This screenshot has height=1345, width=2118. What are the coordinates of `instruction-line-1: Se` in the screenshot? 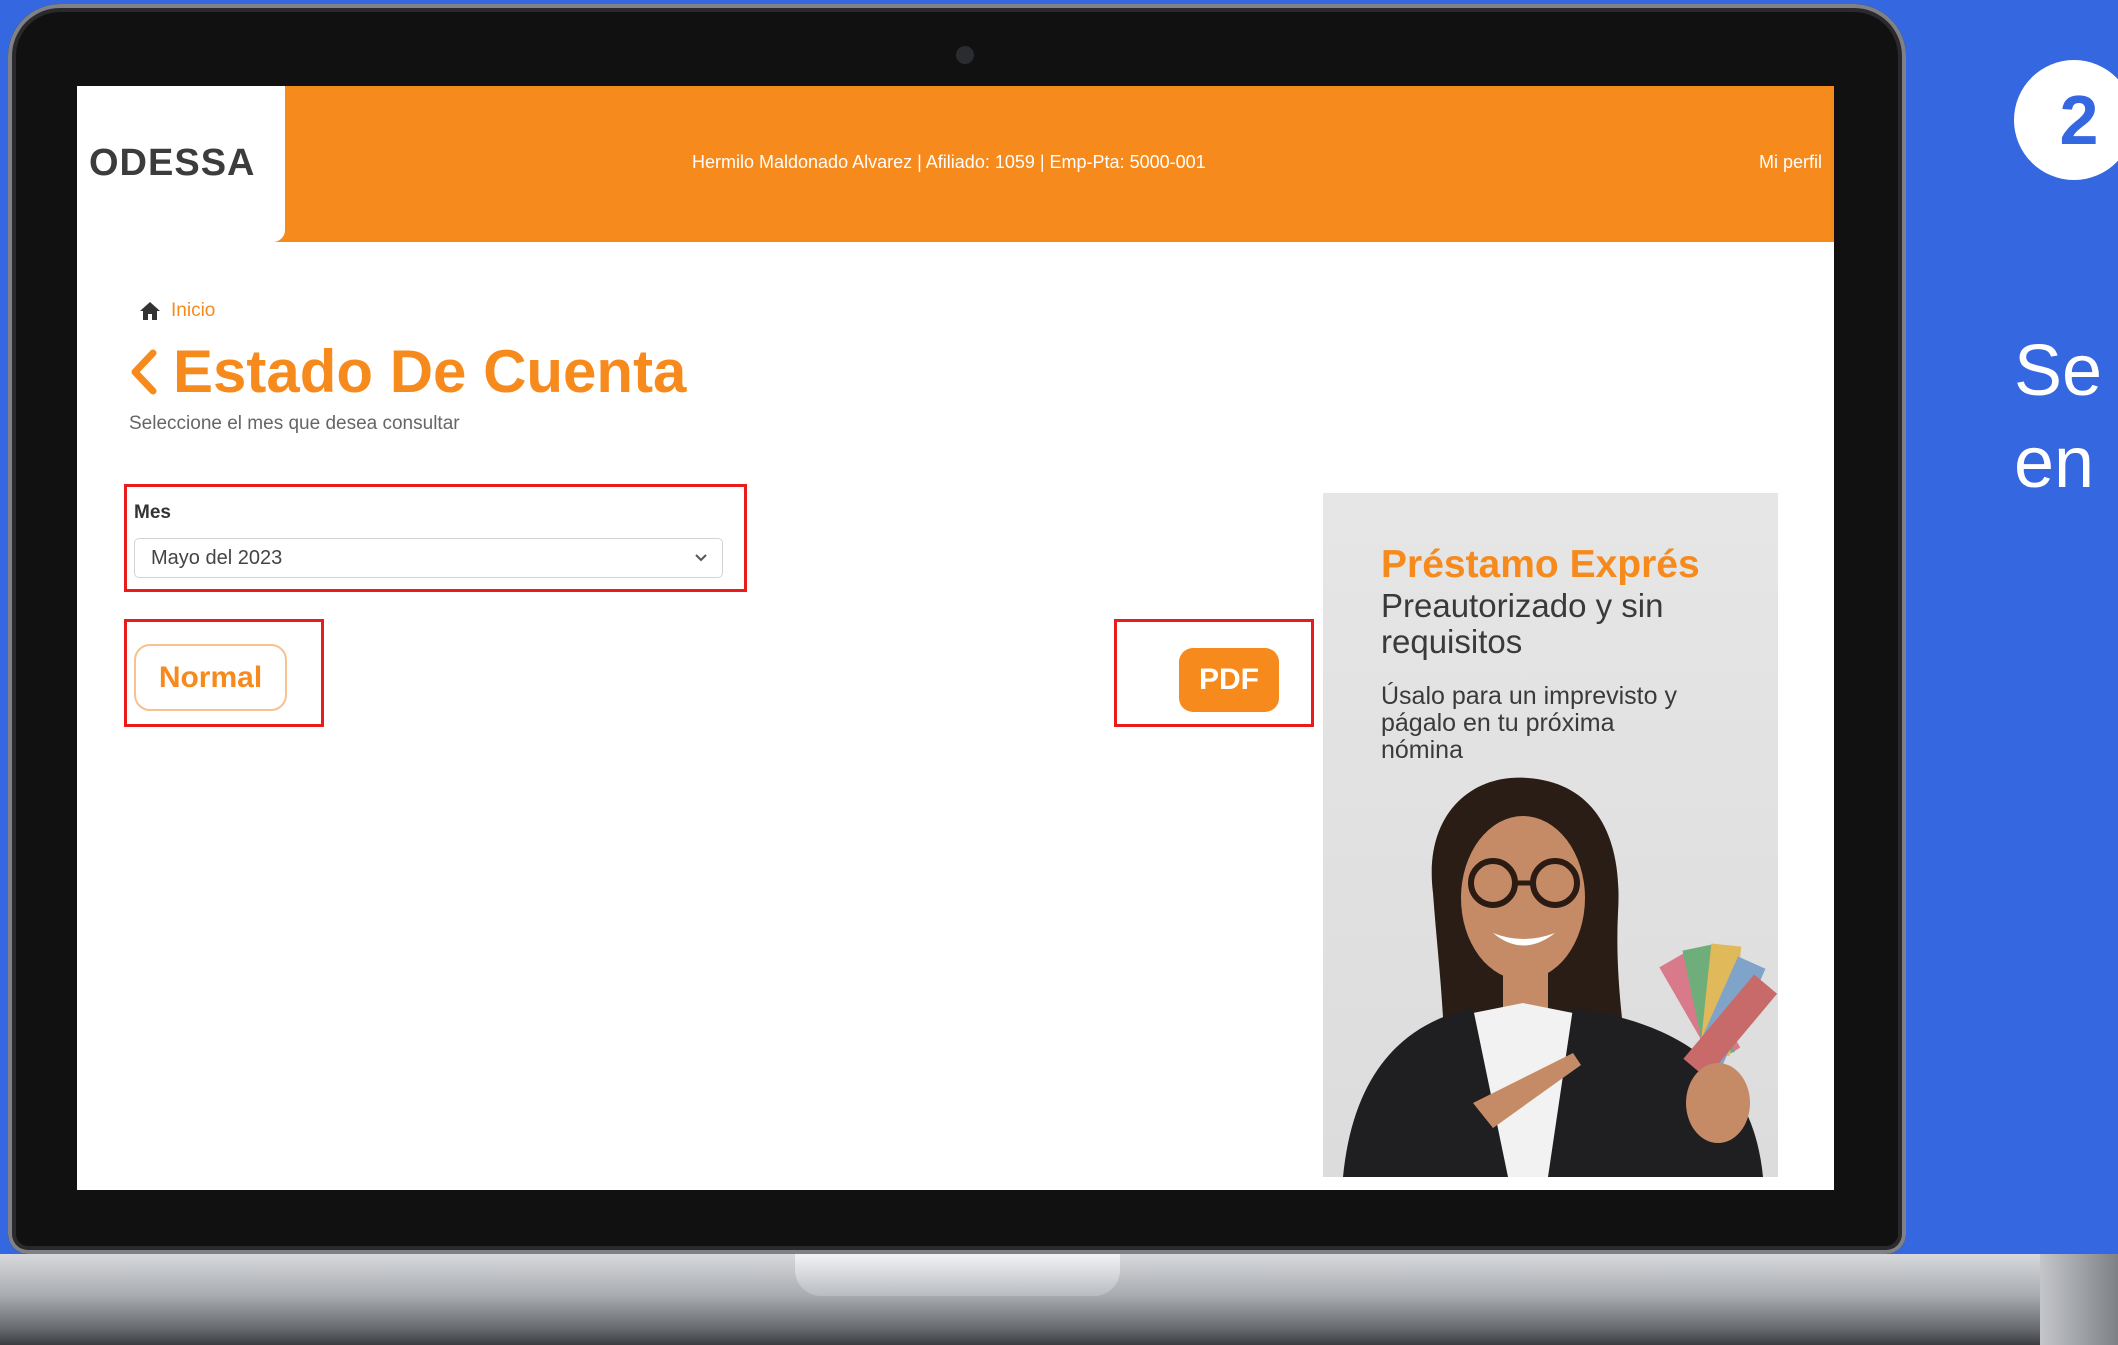 It's located at (2058, 371).